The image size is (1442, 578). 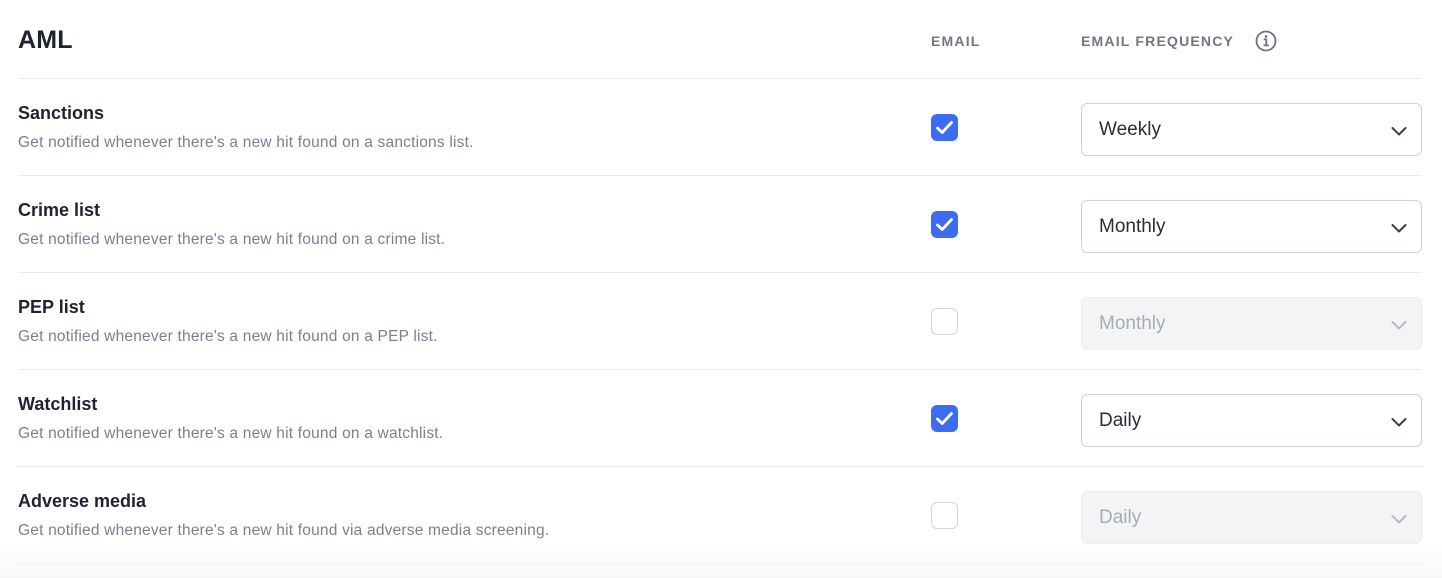 What do you see at coordinates (45, 40) in the screenshot?
I see `section-title: AML` at bounding box center [45, 40].